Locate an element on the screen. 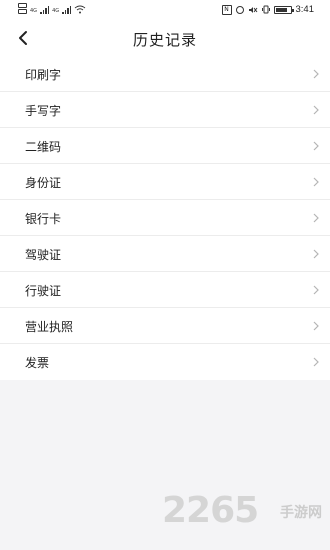  list-item: 行驶证 is located at coordinates (165, 290).